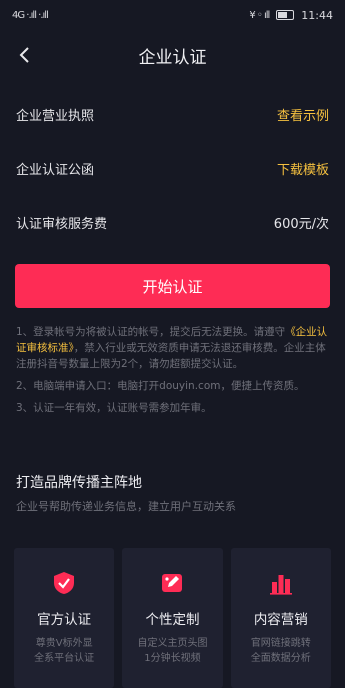 The height and width of the screenshot is (688, 345). I want to click on card-title: 内容营销, so click(280, 620).